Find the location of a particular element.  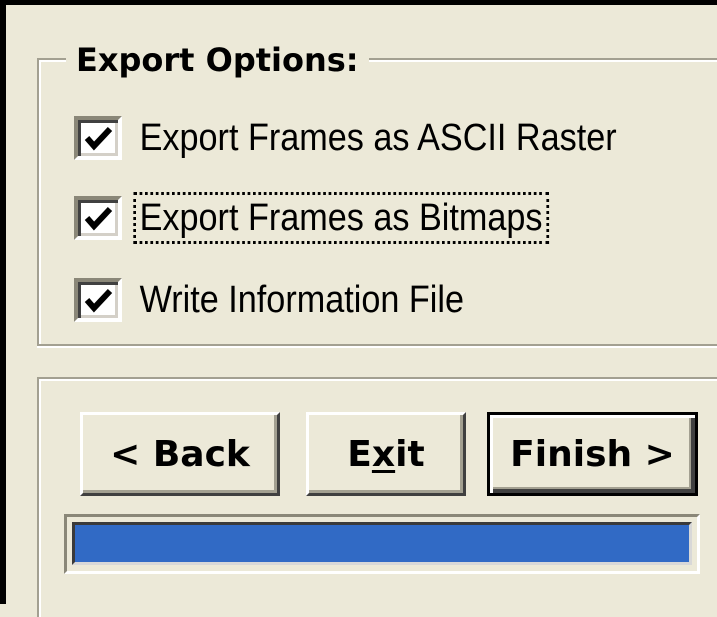

exit-button: Exit is located at coordinates (386, 454).